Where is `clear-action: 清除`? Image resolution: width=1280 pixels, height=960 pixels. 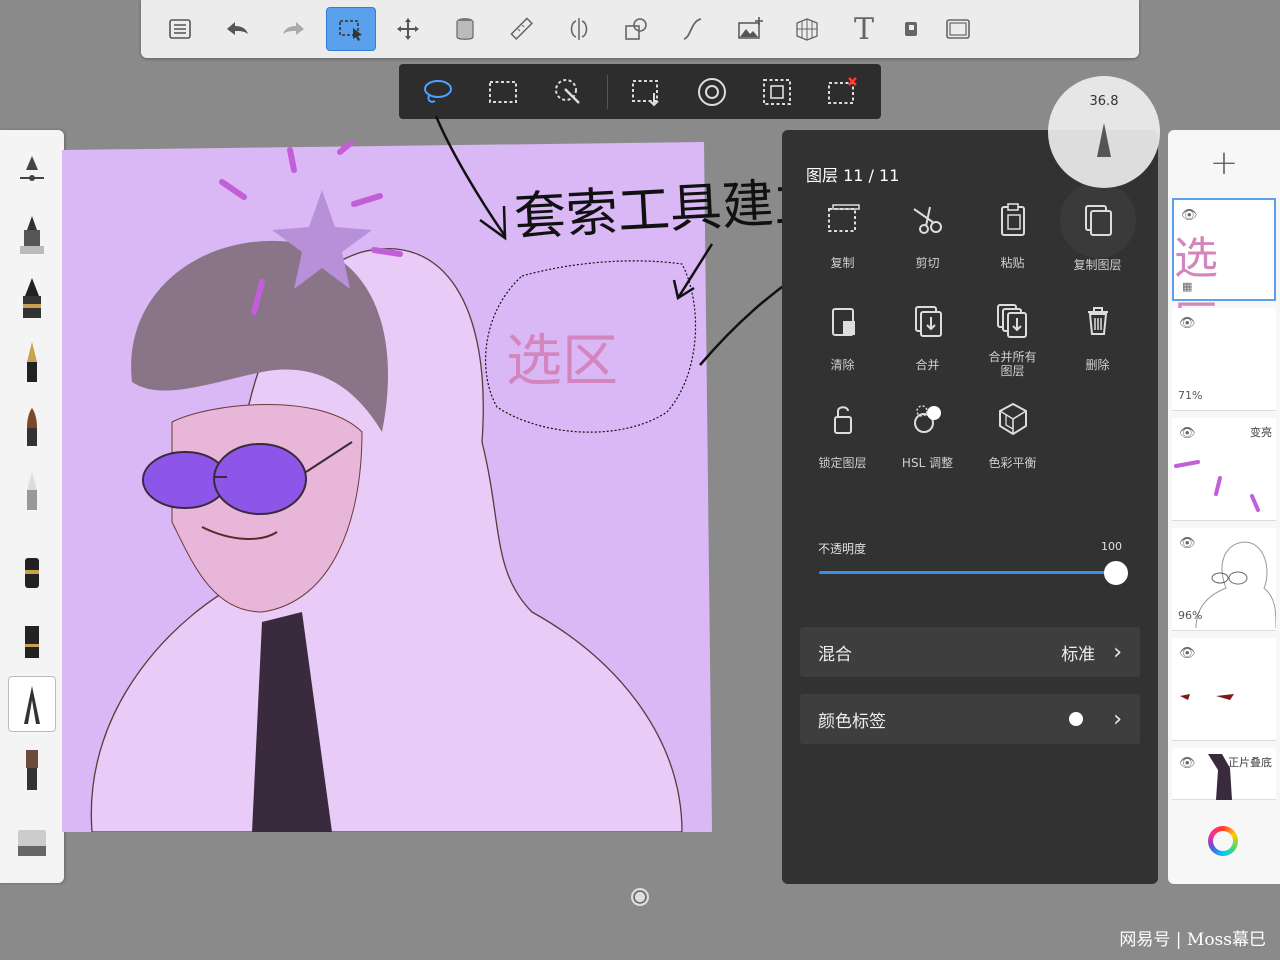 clear-action: 清除 is located at coordinates (842, 336).